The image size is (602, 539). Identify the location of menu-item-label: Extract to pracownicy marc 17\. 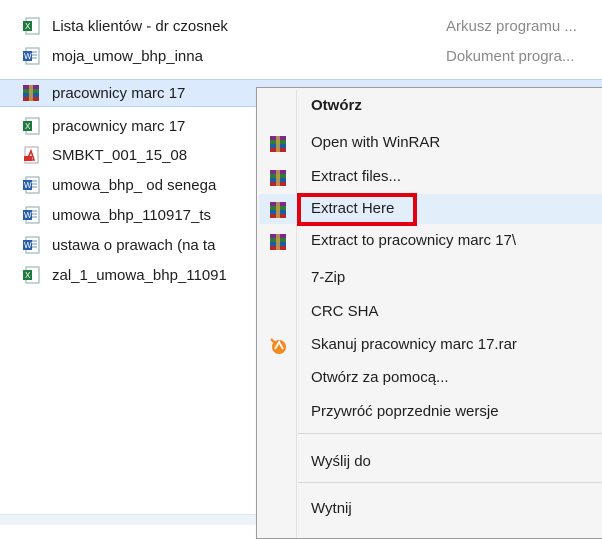
(414, 240).